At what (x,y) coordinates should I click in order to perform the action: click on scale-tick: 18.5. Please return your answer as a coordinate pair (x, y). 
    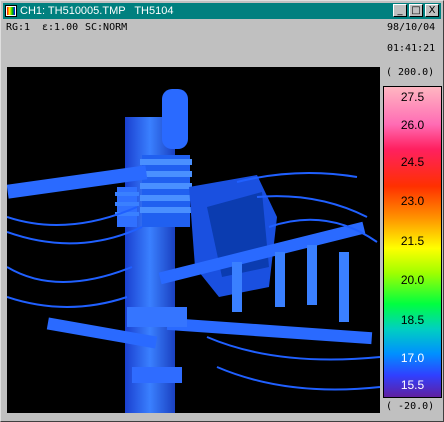
    Looking at the image, I should click on (412, 320).